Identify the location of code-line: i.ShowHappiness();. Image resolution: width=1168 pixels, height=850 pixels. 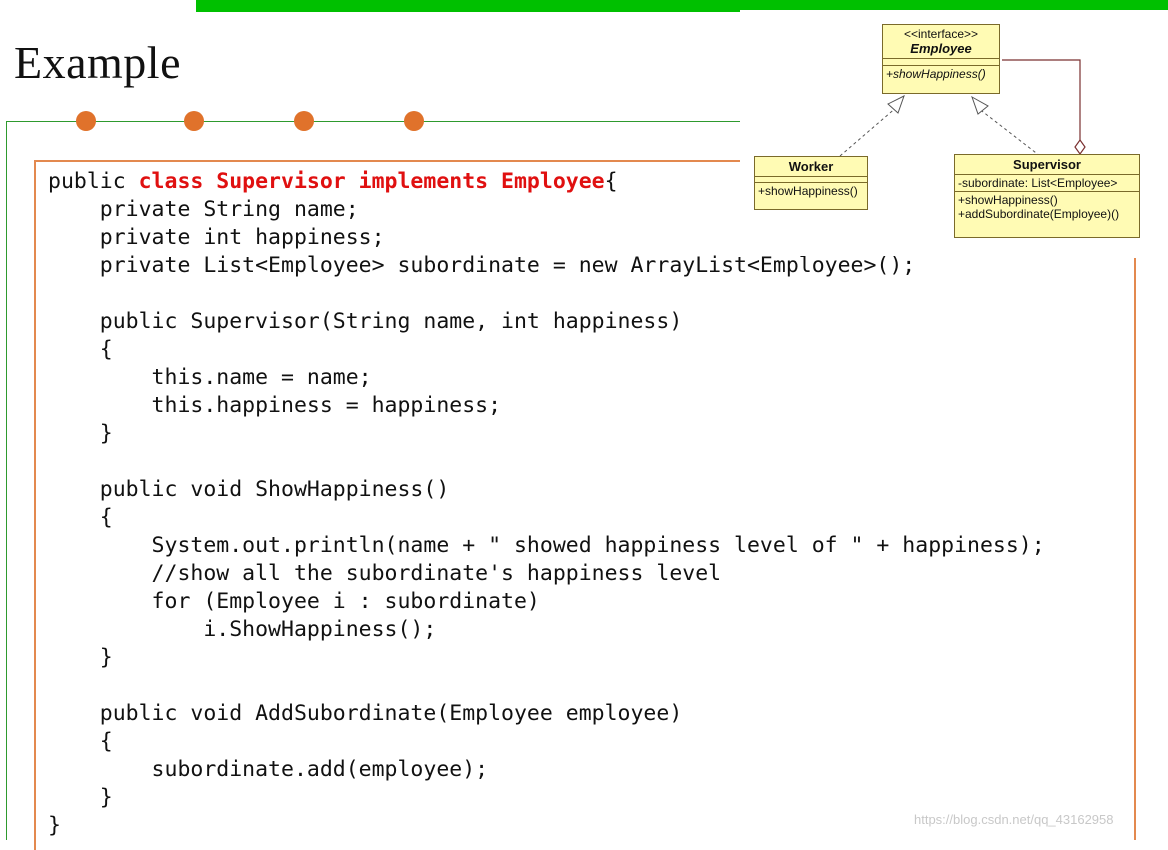
(546, 630).